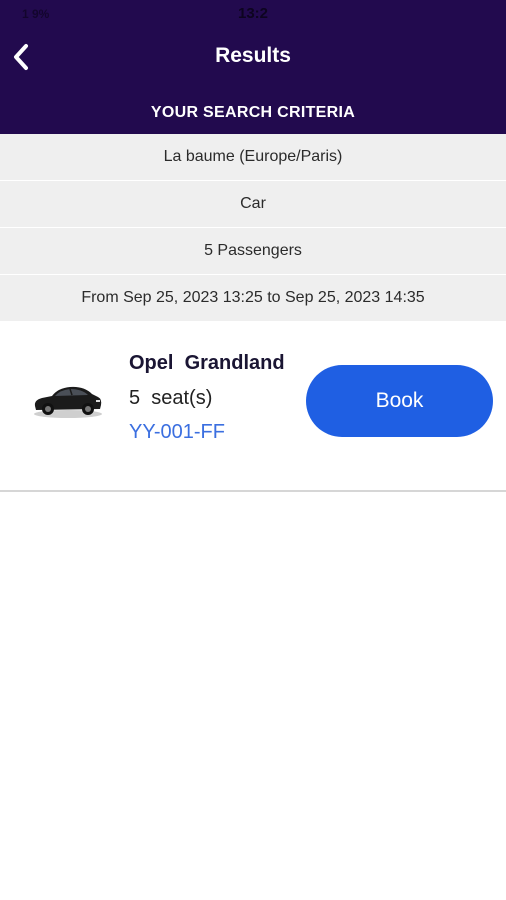 This screenshot has height=900, width=506. What do you see at coordinates (253, 204) in the screenshot?
I see `criteria-vehicle-type: Car` at bounding box center [253, 204].